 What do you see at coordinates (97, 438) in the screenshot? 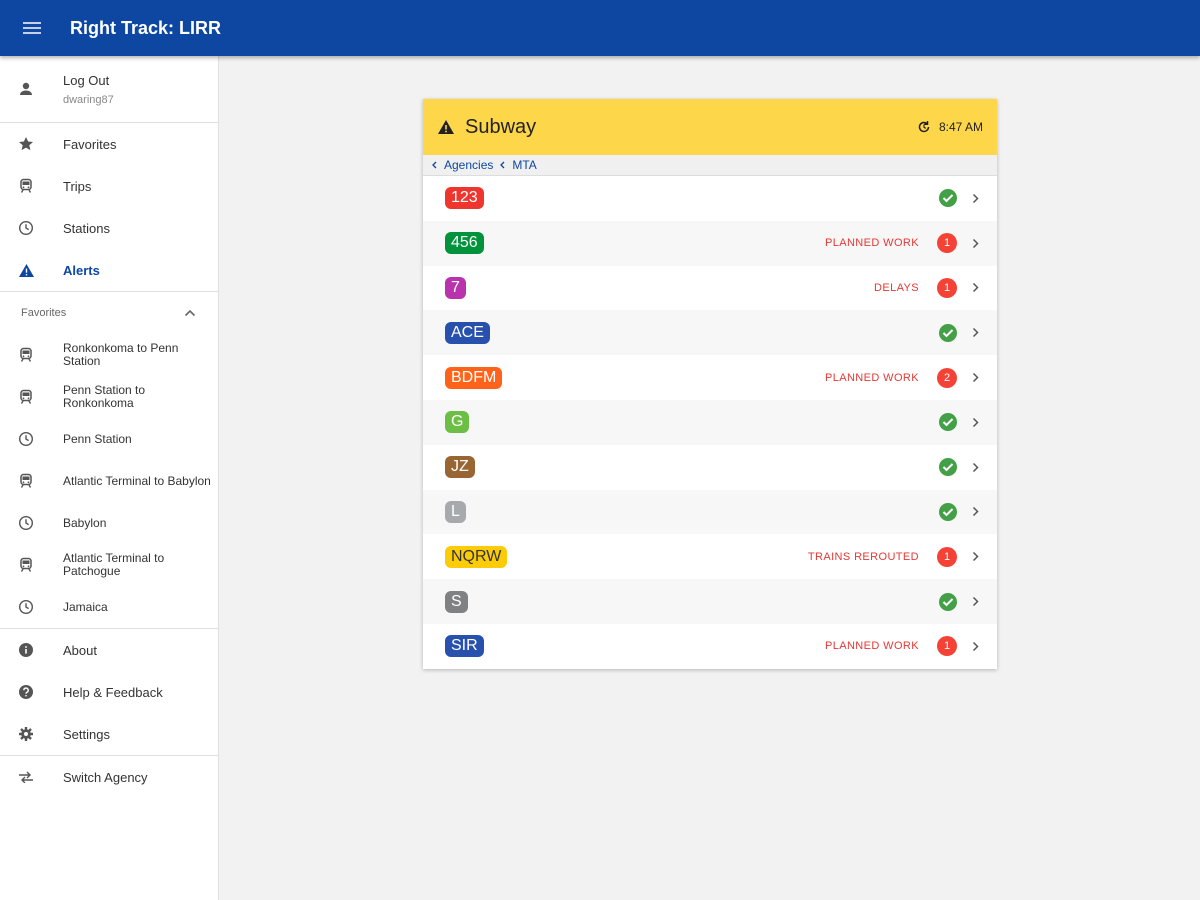
I see `drawer-item-label: Penn Station` at bounding box center [97, 438].